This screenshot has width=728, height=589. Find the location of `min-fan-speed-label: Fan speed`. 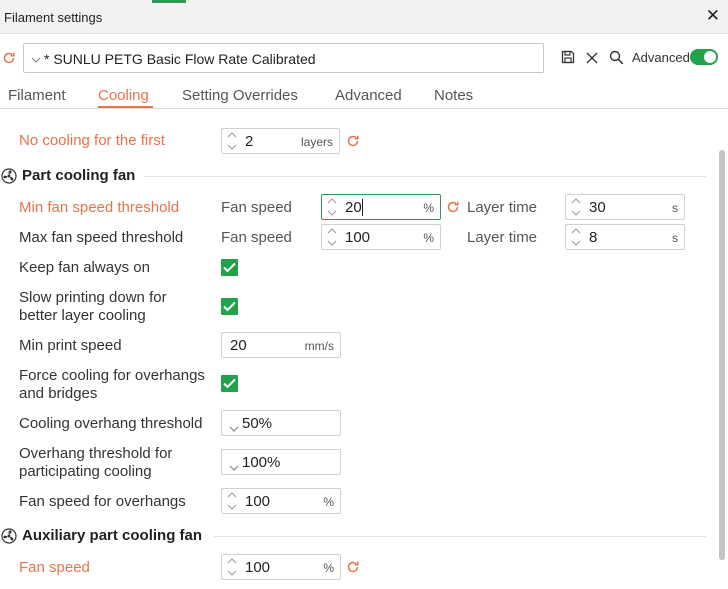

min-fan-speed-label: Fan speed is located at coordinates (256, 207).